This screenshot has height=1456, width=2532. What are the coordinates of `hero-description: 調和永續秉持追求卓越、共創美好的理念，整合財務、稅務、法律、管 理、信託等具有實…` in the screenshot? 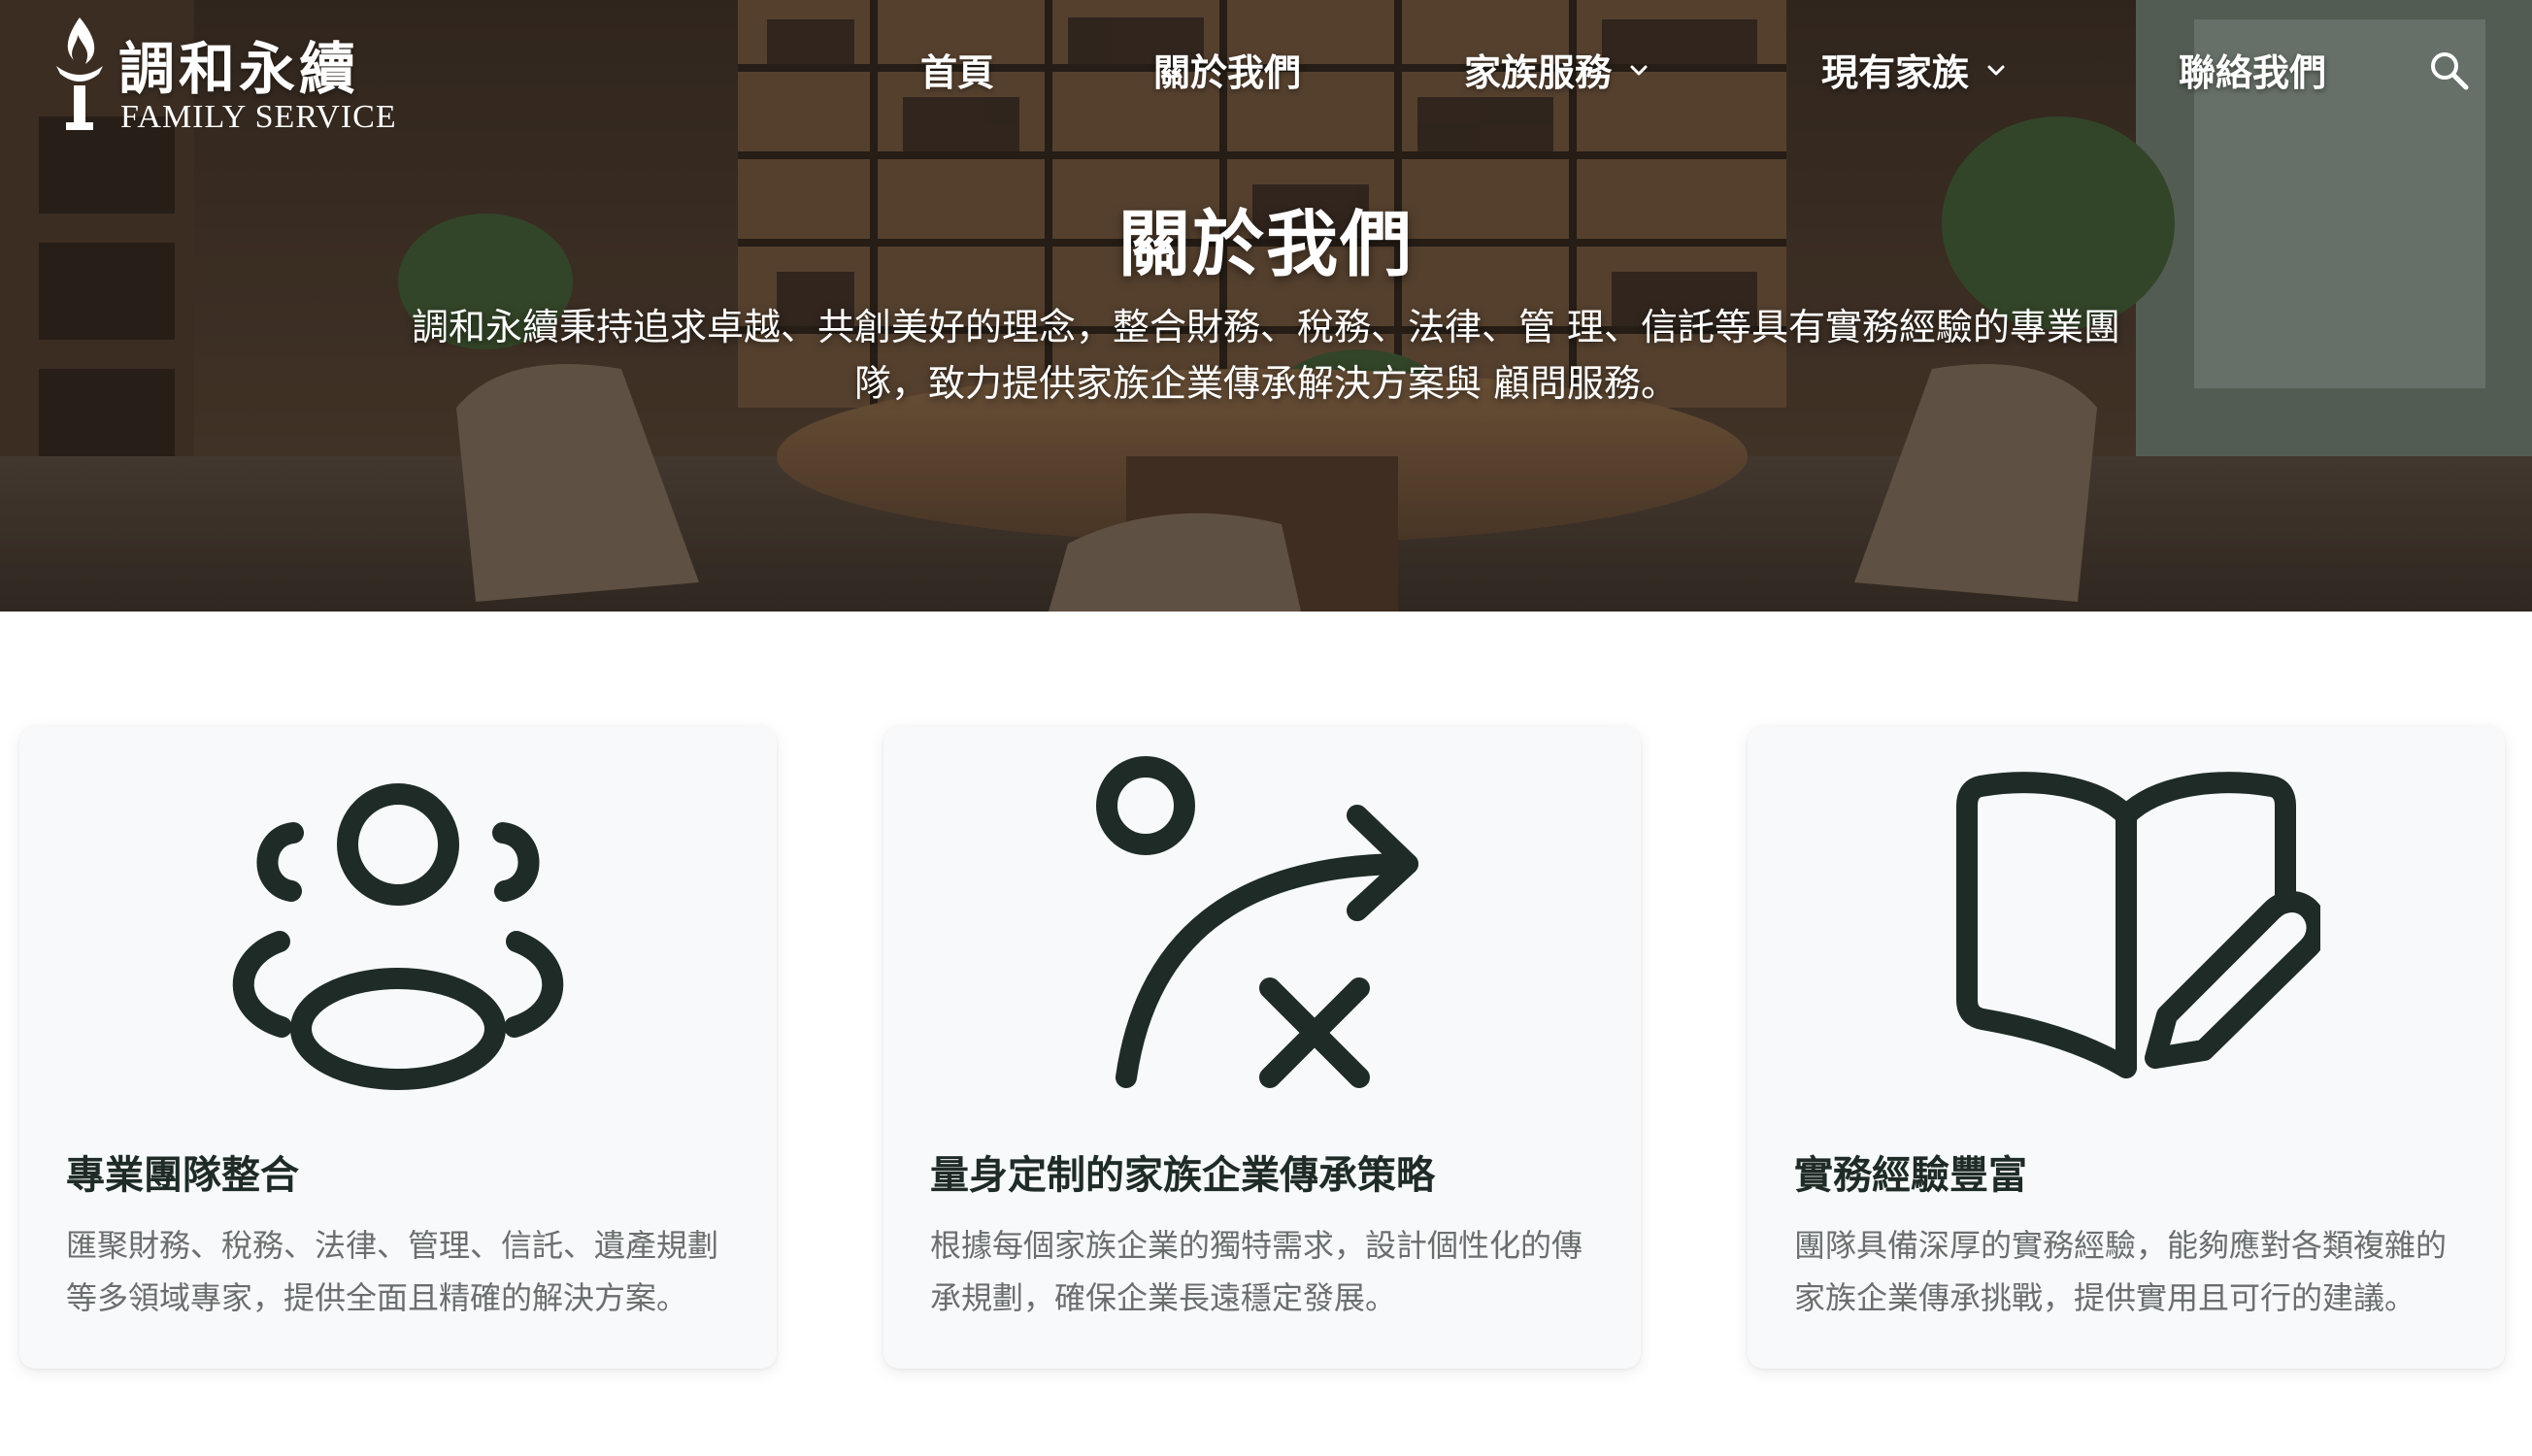 It's located at (1266, 355).